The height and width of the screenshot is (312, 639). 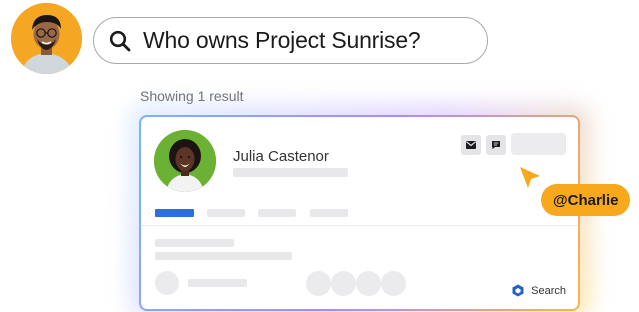 I want to click on profile-subtitle-placeholder, so click(x=290, y=172).